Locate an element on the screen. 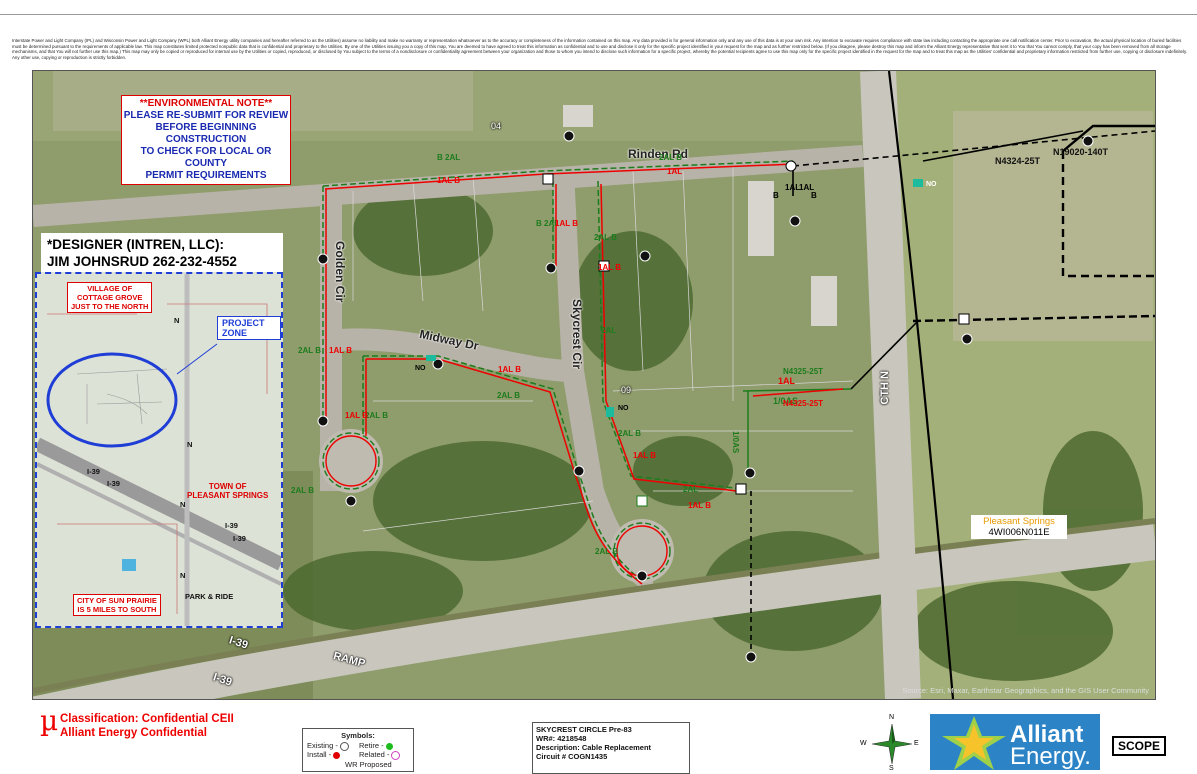 Image resolution: width=1197 pixels, height=774 pixels. compass-s: S is located at coordinates (891, 768).